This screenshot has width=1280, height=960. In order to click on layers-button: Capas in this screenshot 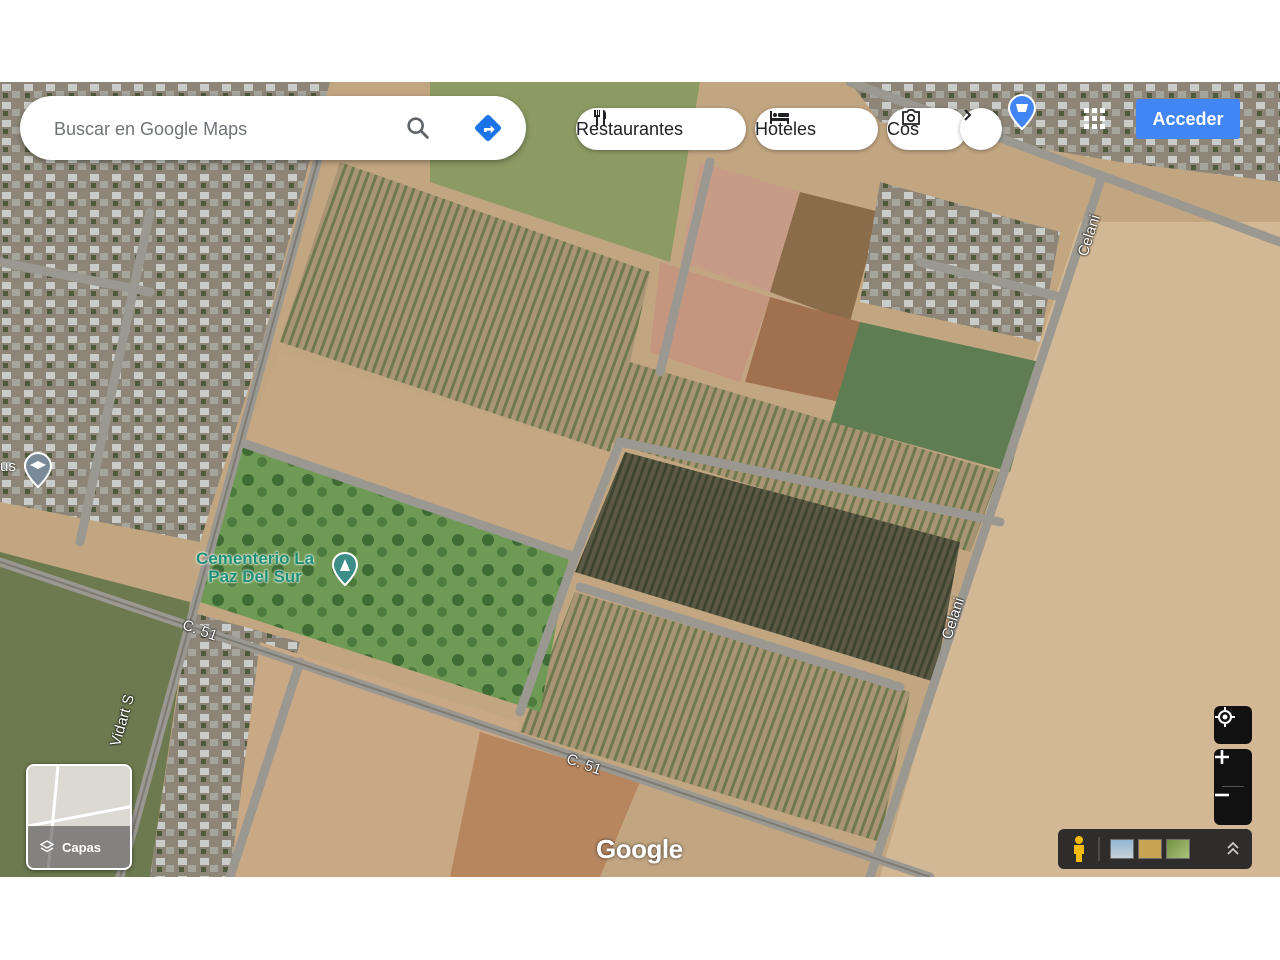, I will do `click(79, 817)`.